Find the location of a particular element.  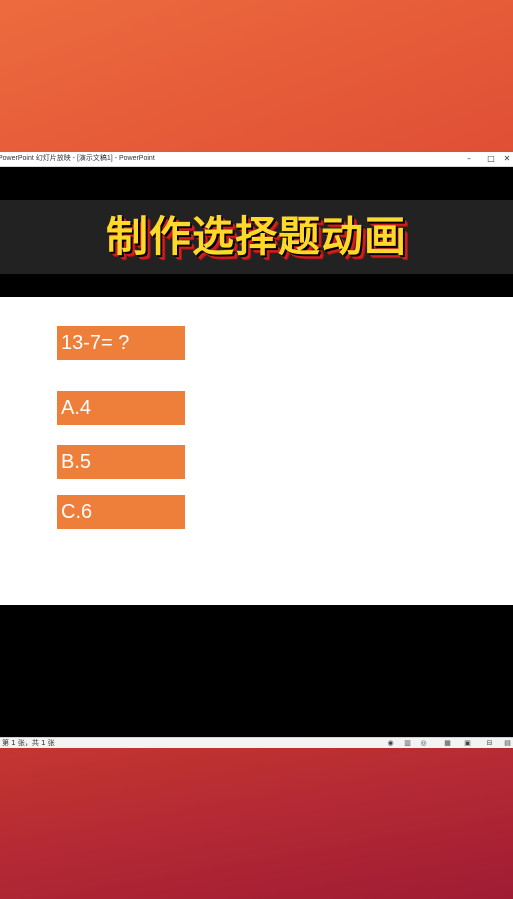

banner-title: 制作选择题动画 is located at coordinates (256, 236).